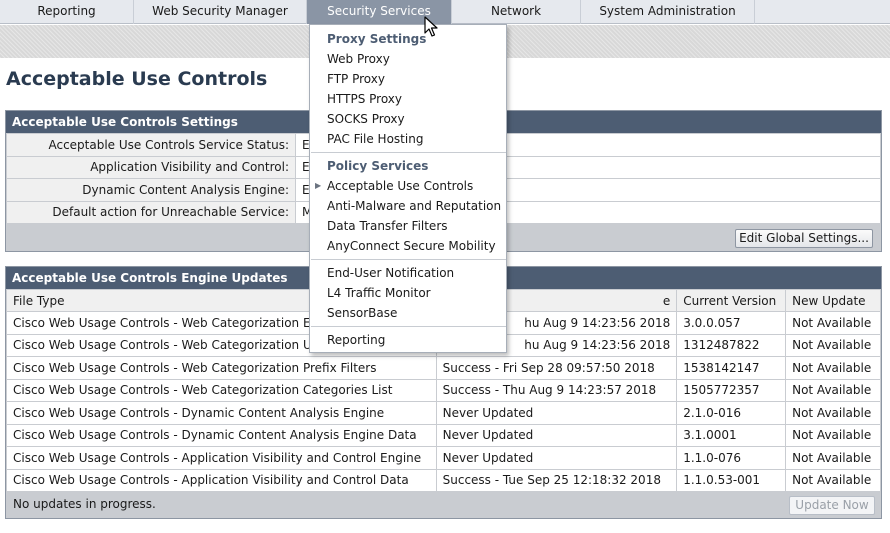 The height and width of the screenshot is (533, 890). Describe the element at coordinates (731, 323) in the screenshot. I see `version-cell: 3.0.0.057` at that location.